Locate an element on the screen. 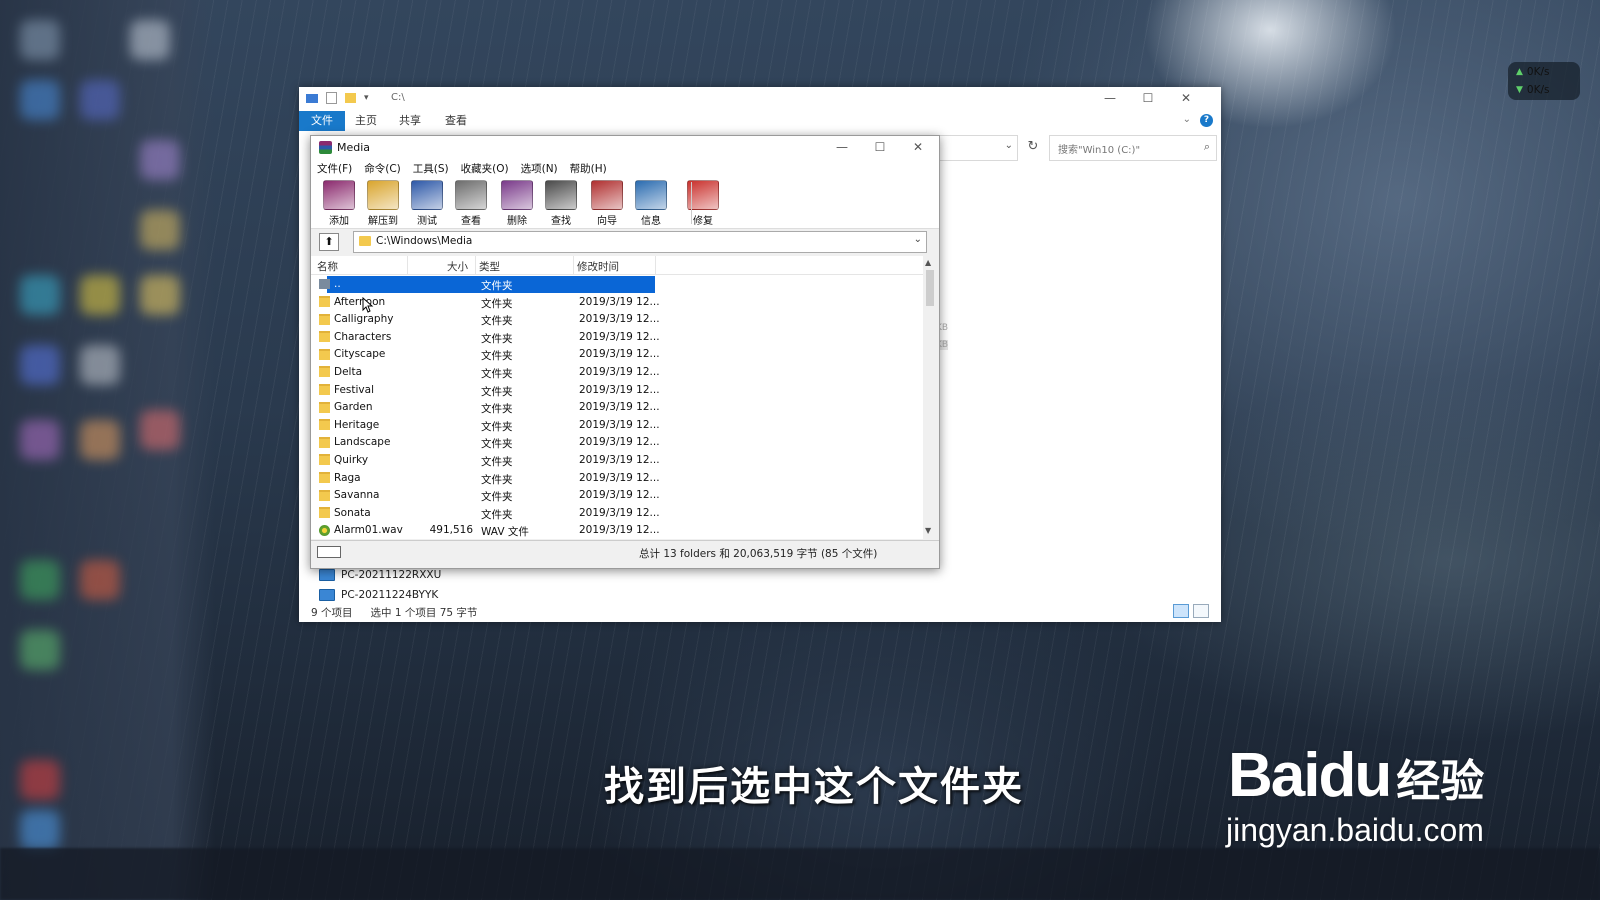 The height and width of the screenshot is (900, 1600). cell-name: Alarm01.wav is located at coordinates (361, 530).